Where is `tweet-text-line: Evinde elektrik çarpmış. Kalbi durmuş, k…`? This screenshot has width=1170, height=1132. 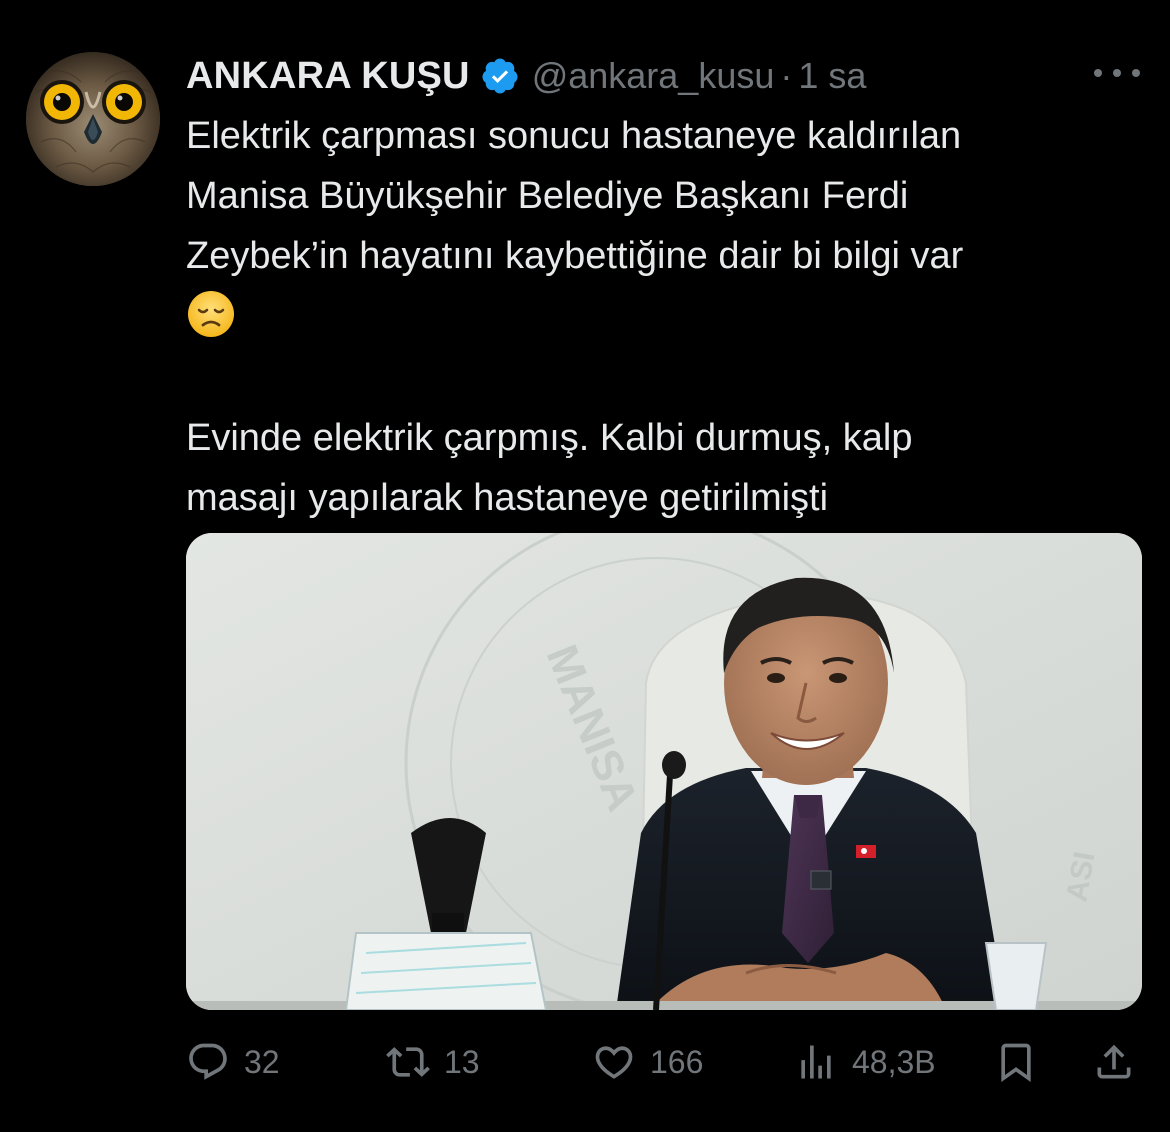 tweet-text-line: Evinde elektrik çarpmış. Kalbi durmuş, k… is located at coordinates (549, 438).